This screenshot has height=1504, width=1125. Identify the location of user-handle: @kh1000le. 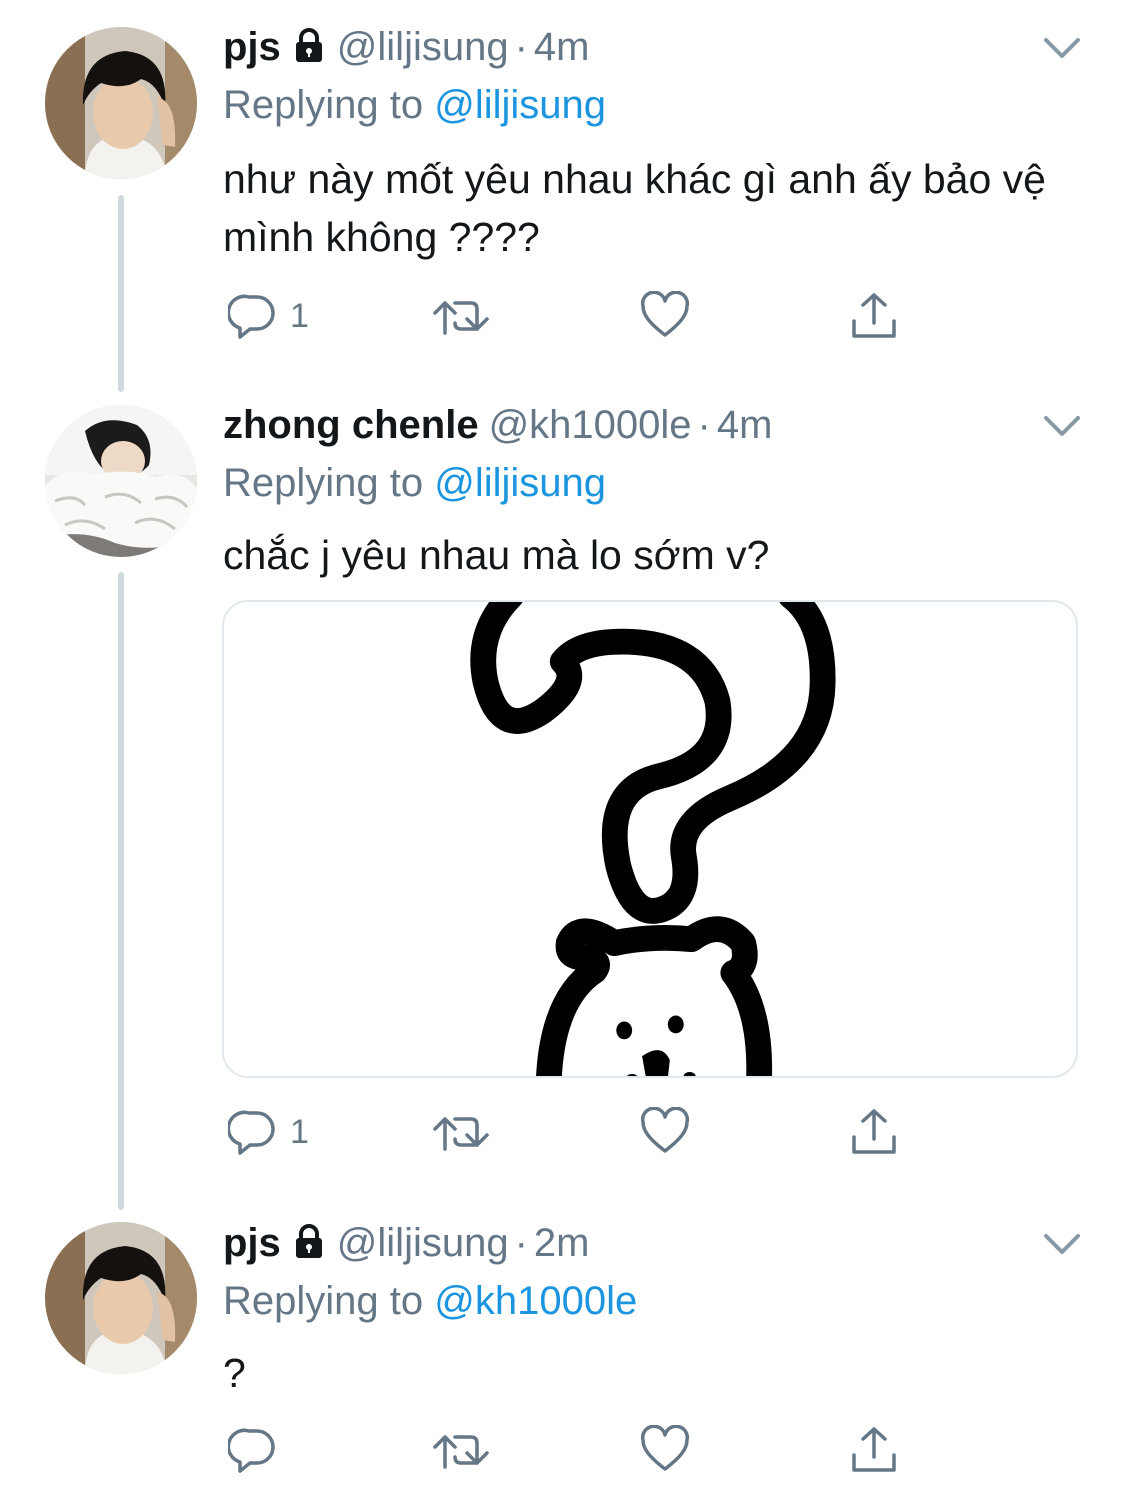
(590, 425).